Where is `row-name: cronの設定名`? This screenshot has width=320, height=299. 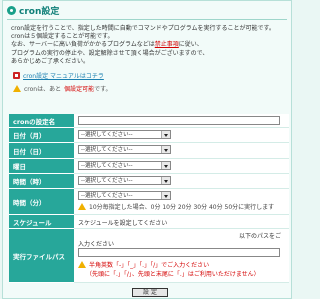
row-name: cronの設定名 is located at coordinates (149, 121).